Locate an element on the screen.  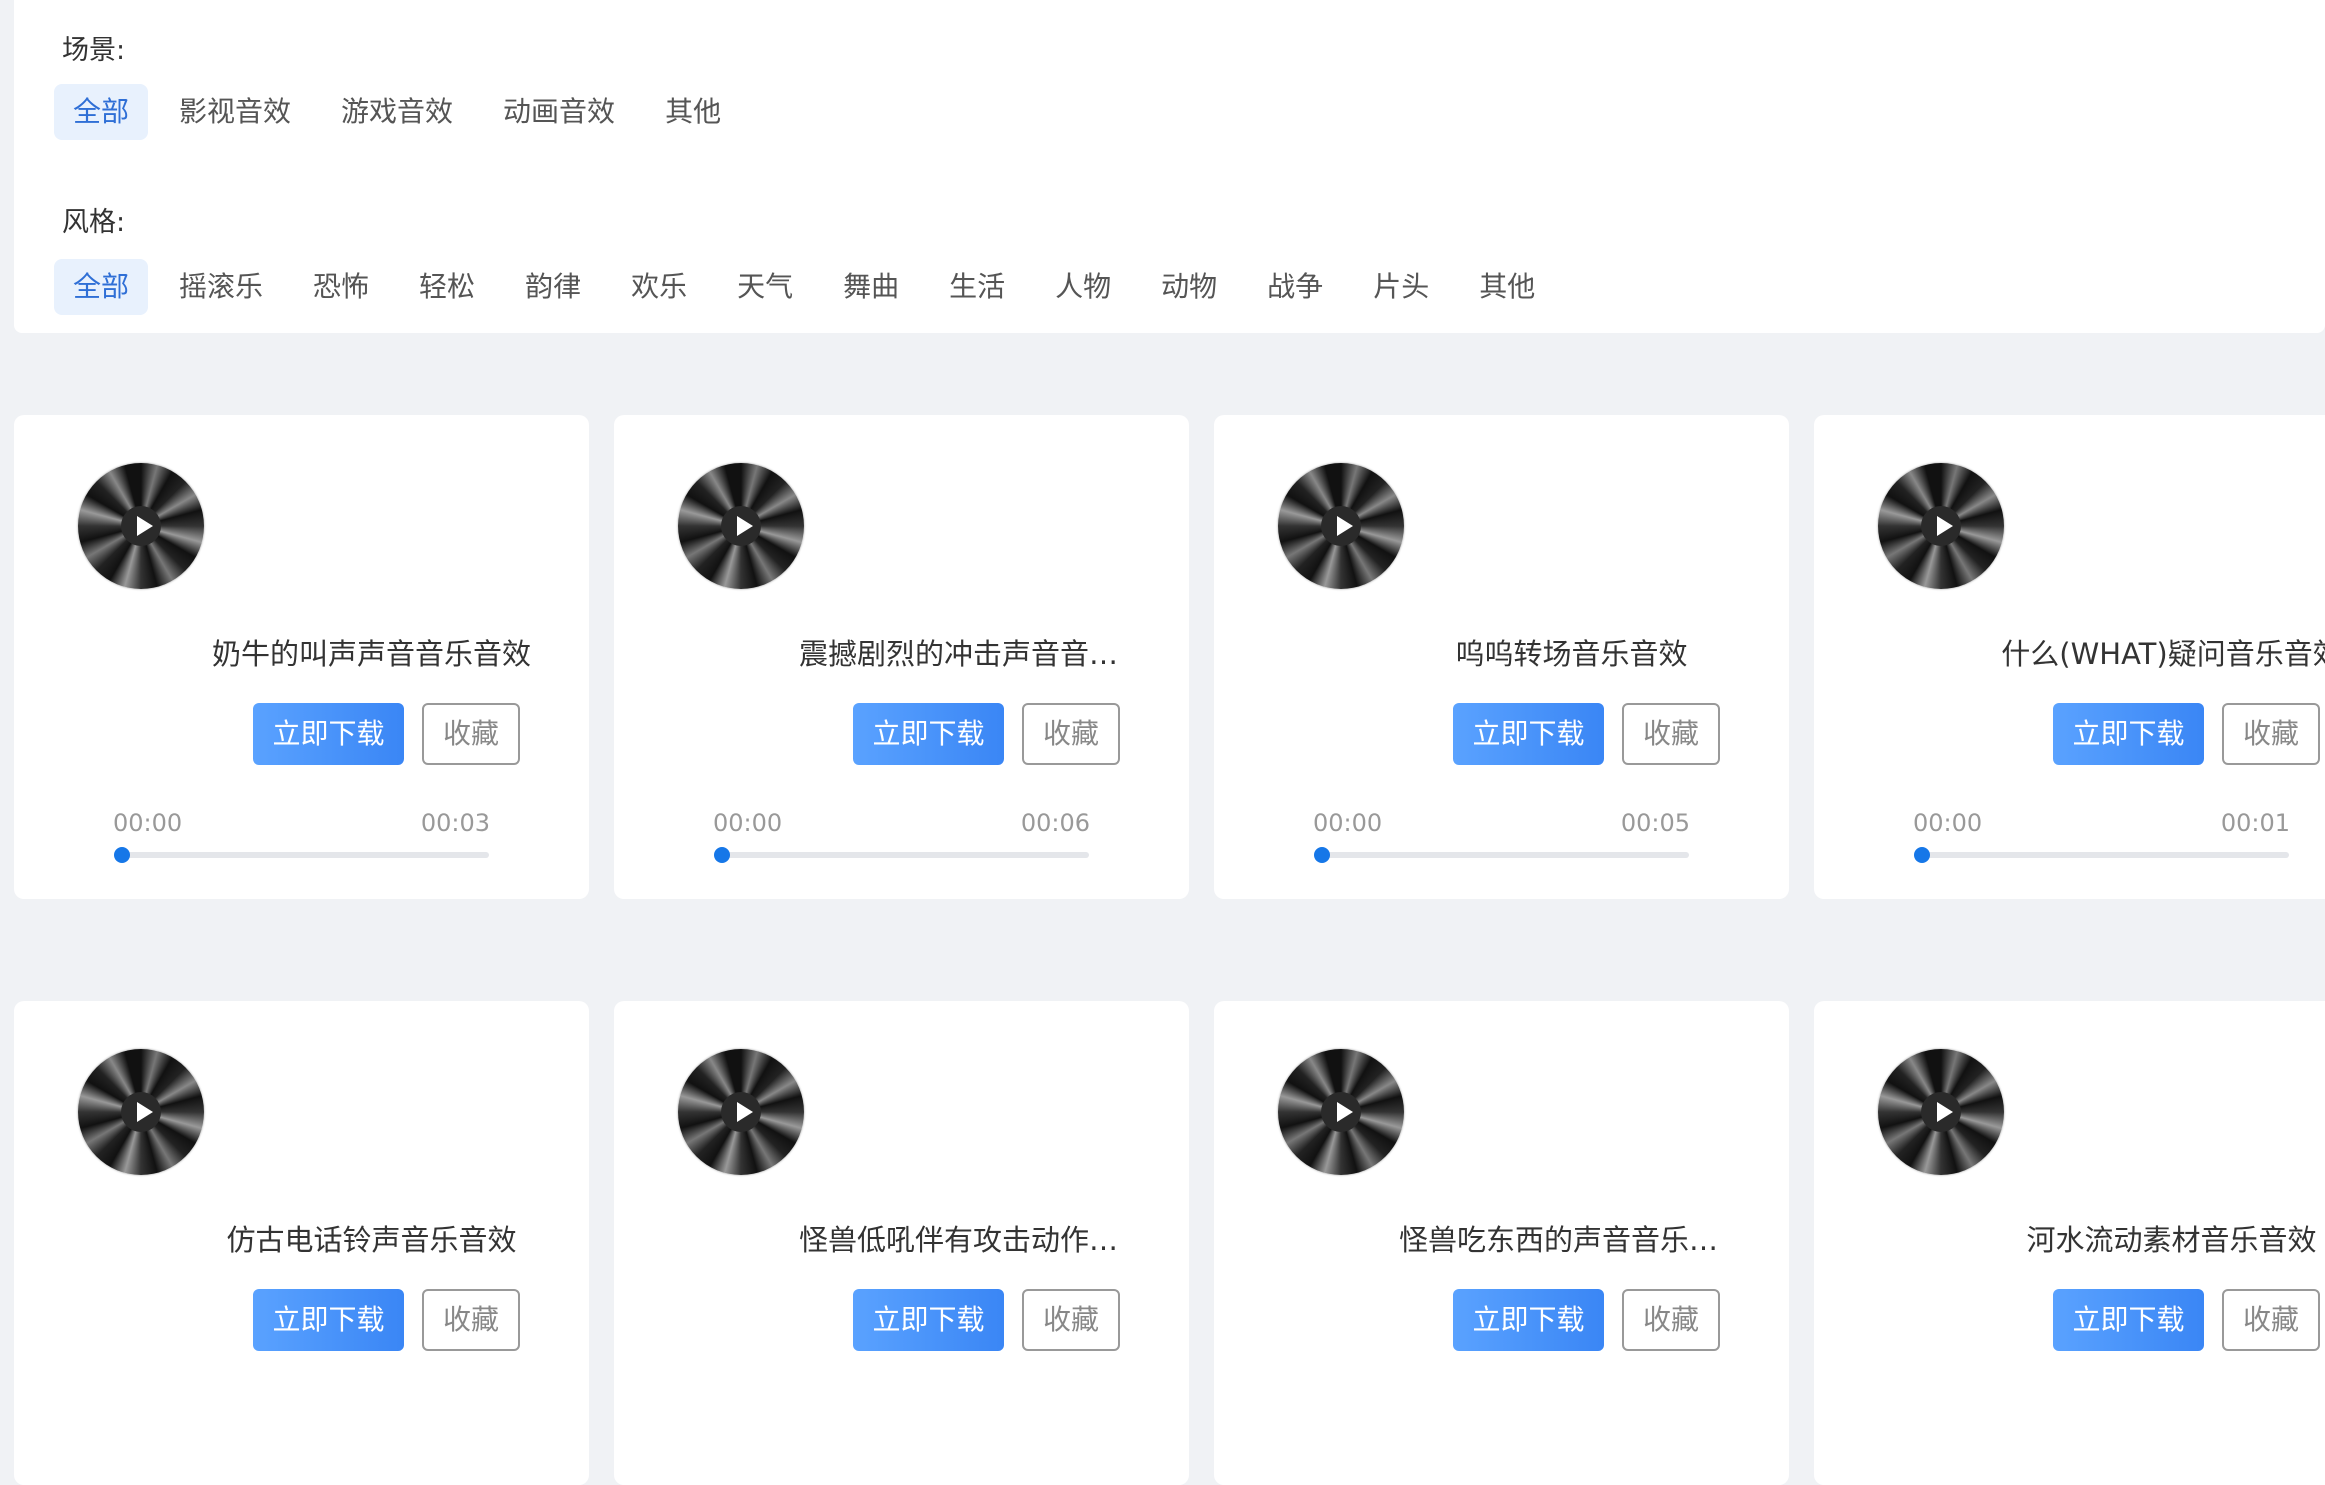
sound-card: 怪兽低吼伴有攻击动作音乐音效 立即下载 收藏 is located at coordinates (901, 1243).